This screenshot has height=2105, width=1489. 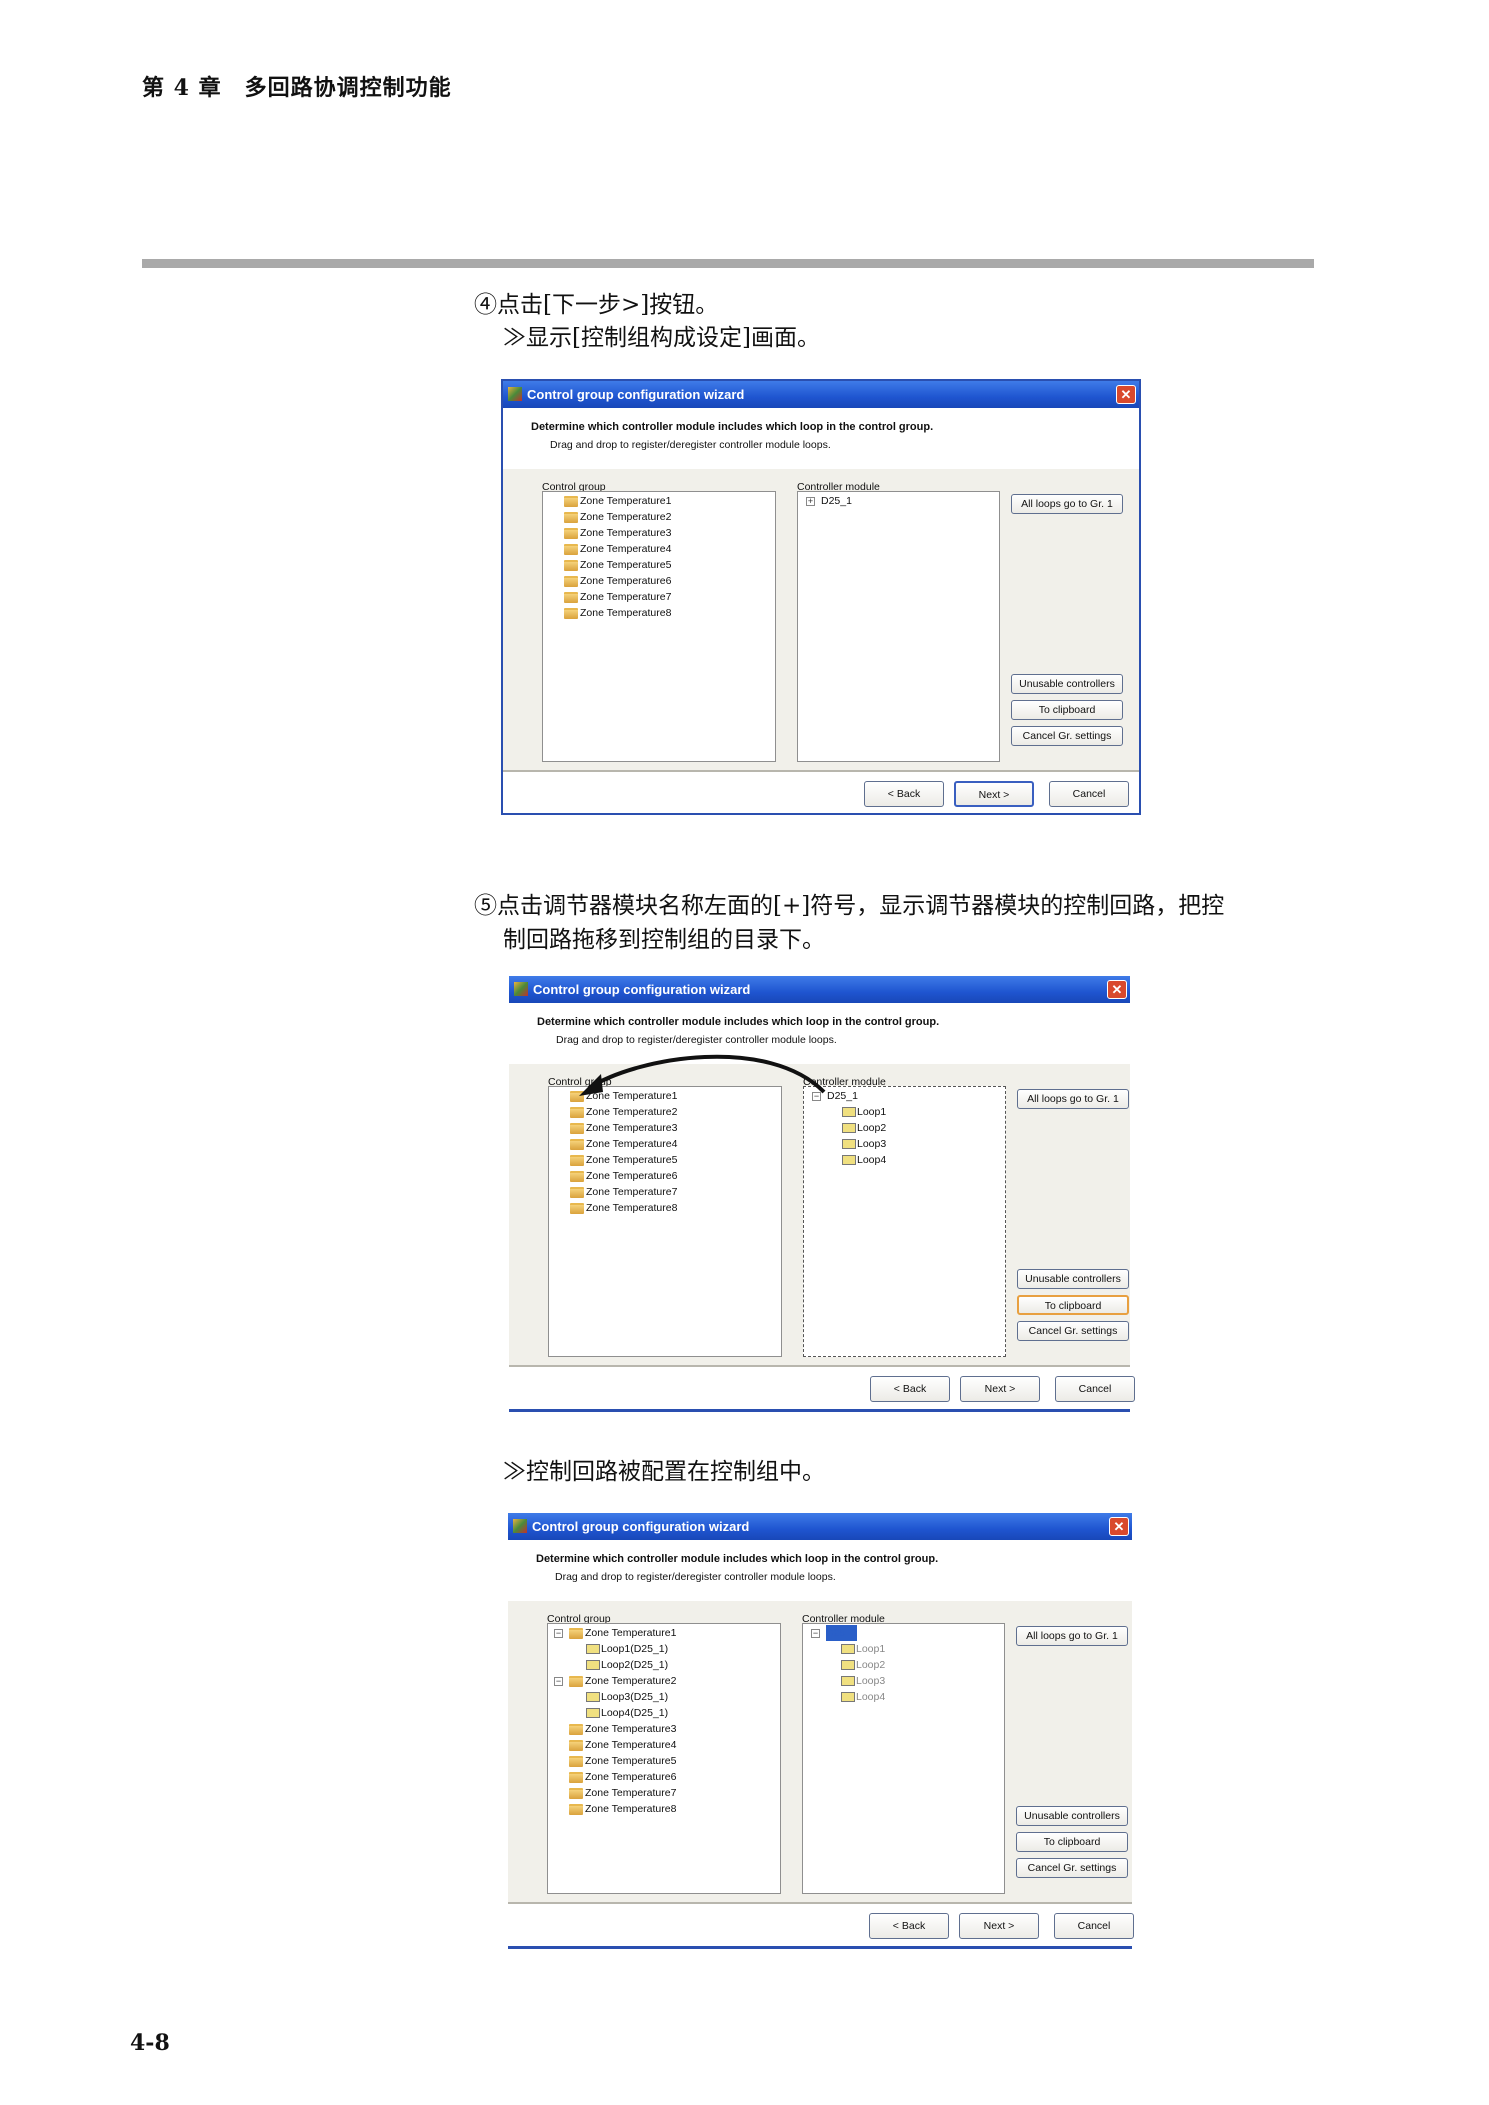 I want to click on chapter-header: 第 4 章 多回路协调控制功能, so click(x=297, y=88).